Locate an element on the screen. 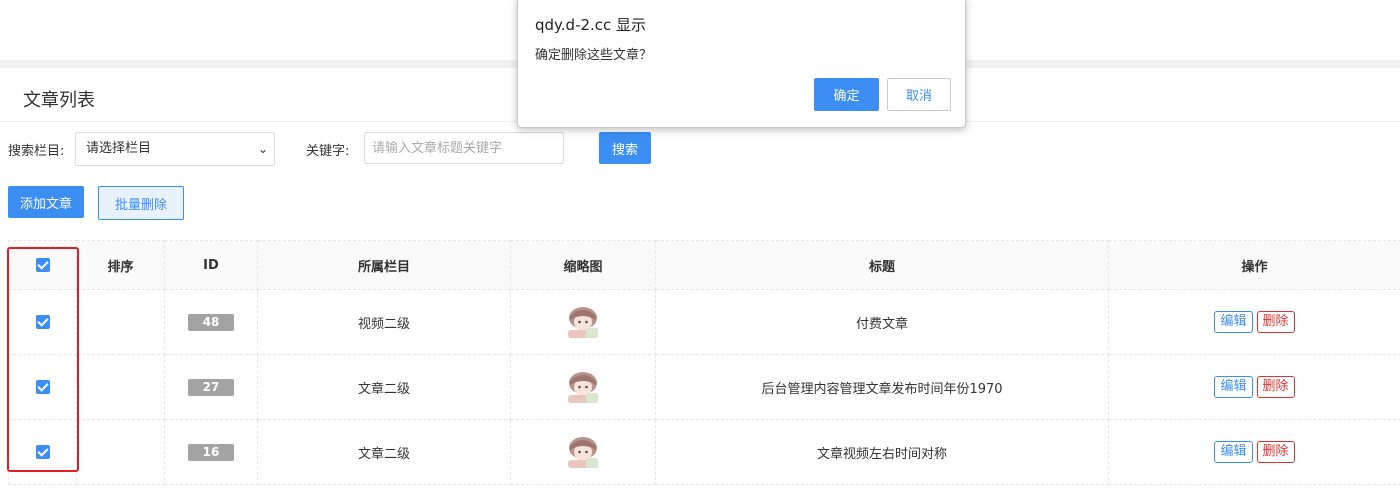 The image size is (1400, 502). row-id: 48 is located at coordinates (211, 322).